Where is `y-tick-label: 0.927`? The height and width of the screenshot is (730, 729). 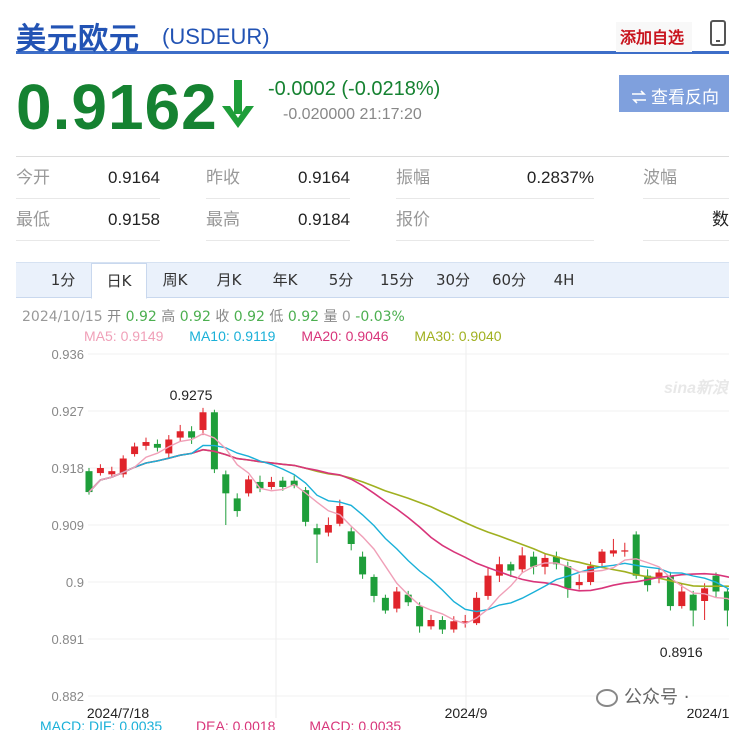 y-tick-label: 0.927 is located at coordinates (67, 411).